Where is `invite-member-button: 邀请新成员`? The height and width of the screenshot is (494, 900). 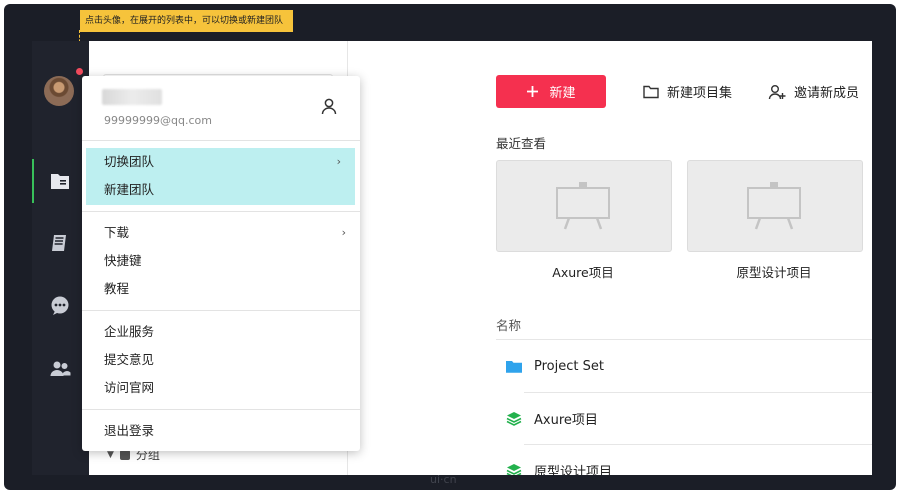
invite-member-button: 邀请新成员 is located at coordinates (813, 91).